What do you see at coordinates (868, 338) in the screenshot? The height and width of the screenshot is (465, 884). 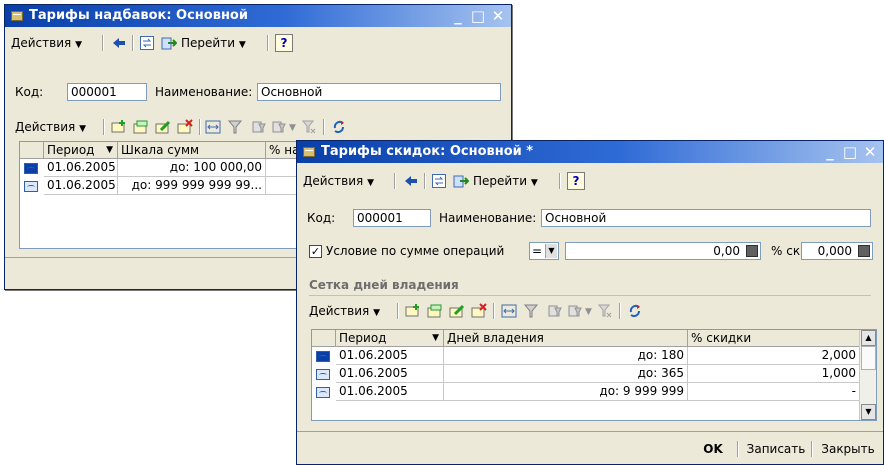 I see `scroll-up-button: ▲` at bounding box center [868, 338].